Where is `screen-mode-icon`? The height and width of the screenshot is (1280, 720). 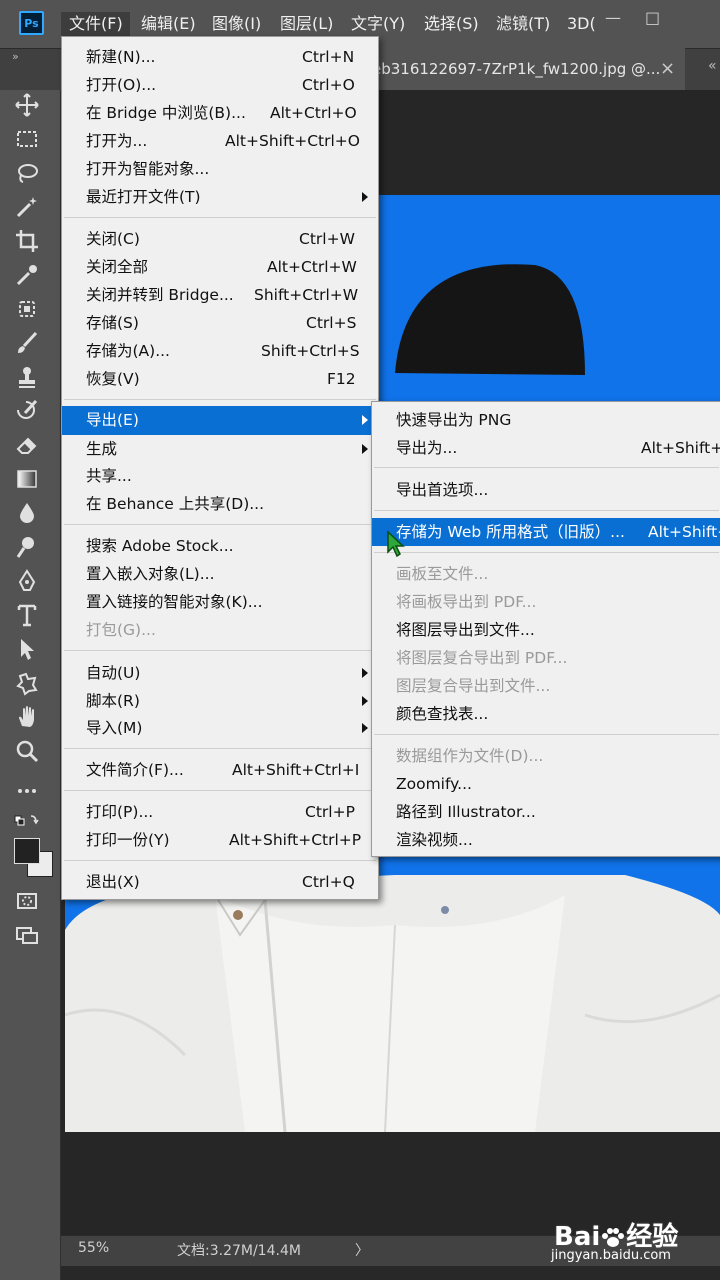 screen-mode-icon is located at coordinates (33, 937).